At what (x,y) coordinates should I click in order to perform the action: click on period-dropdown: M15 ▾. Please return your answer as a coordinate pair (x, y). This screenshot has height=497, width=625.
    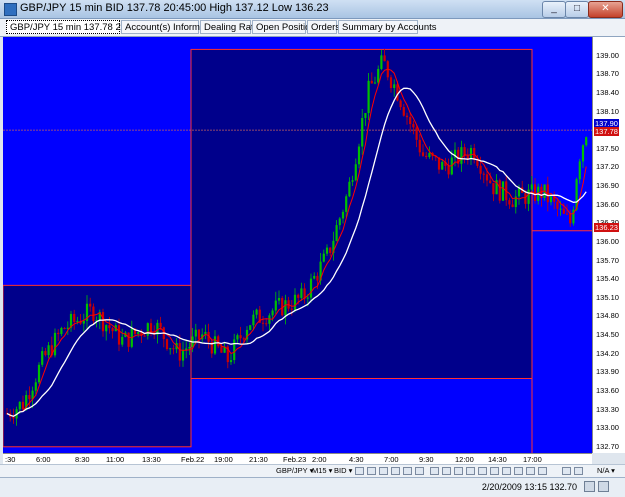
    Looking at the image, I should click on (322, 471).